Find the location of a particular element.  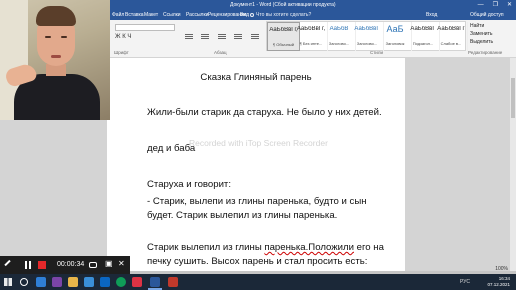

app-icon is located at coordinates (137, 282).